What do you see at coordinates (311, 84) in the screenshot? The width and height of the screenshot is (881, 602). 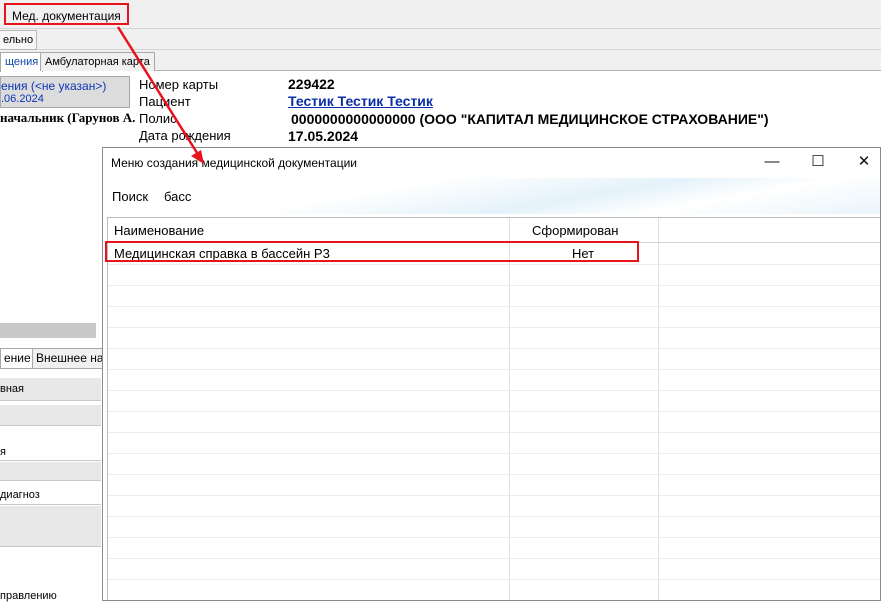 I see `card-number-value: 229422` at bounding box center [311, 84].